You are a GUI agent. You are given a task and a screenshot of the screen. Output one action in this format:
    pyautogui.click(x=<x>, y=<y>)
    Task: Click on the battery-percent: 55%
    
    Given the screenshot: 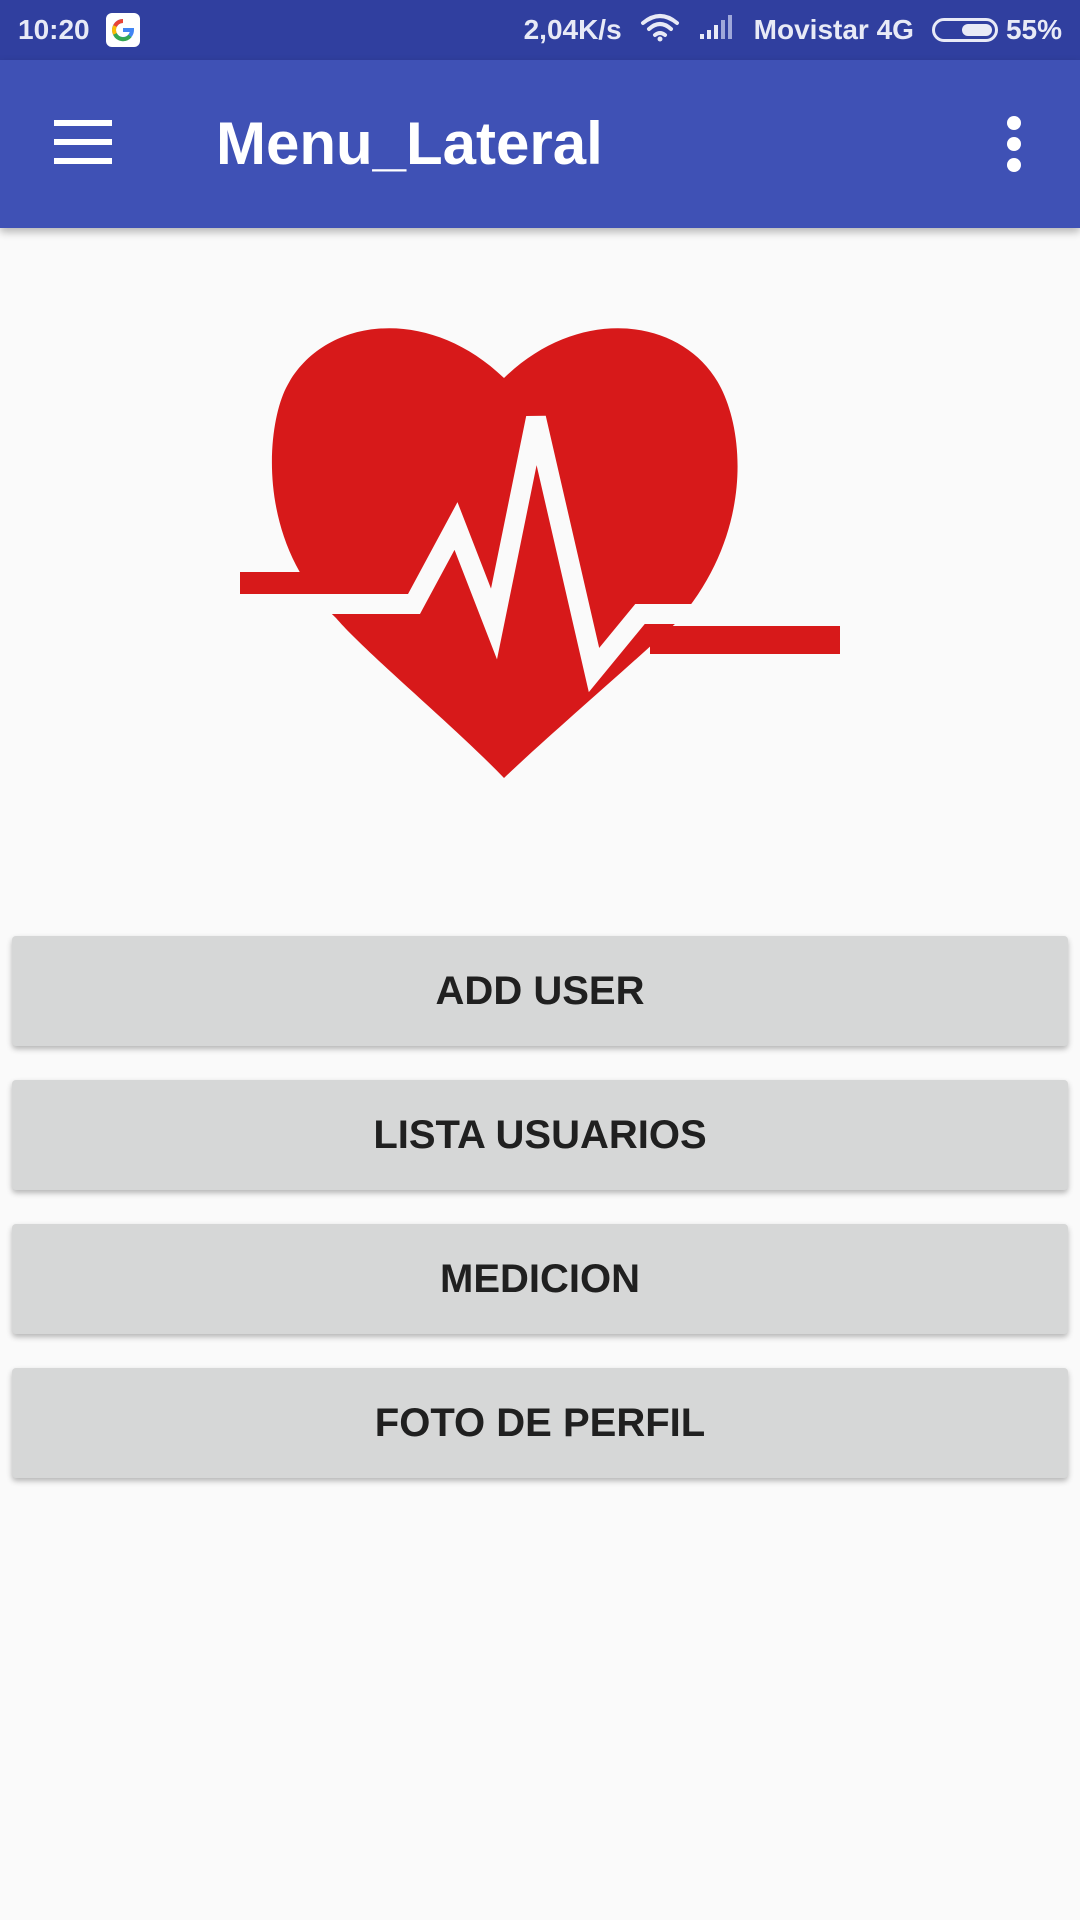 What is the action you would take?
    pyautogui.click(x=1033, y=29)
    